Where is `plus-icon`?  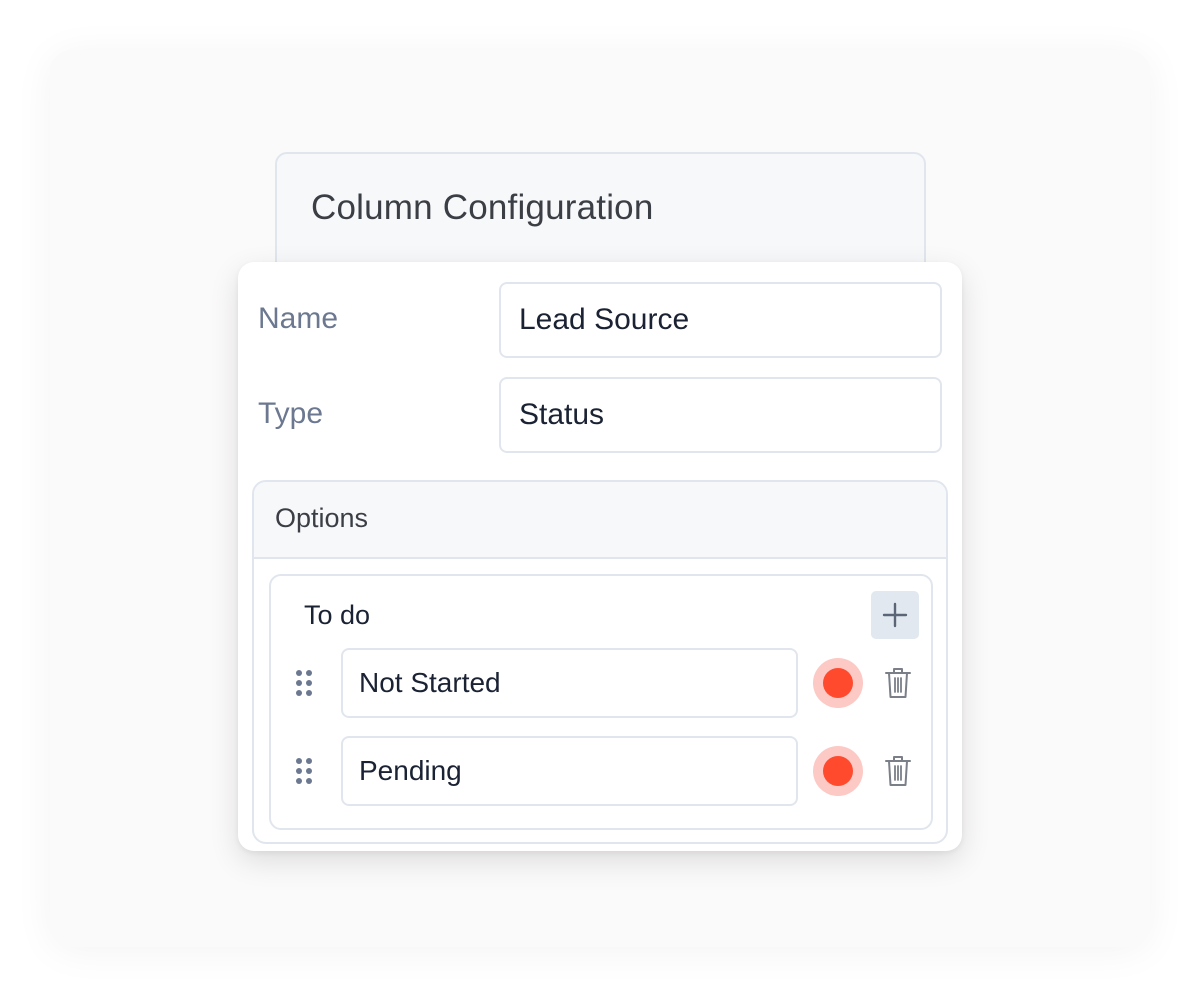
plus-icon is located at coordinates (895, 615).